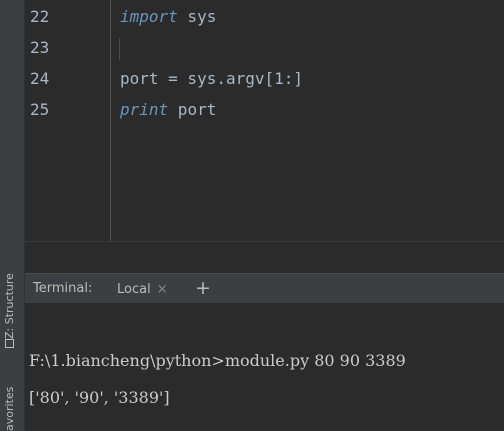 The image size is (504, 431). I want to click on terminal-toolbar: Terminal: Local × +, so click(264, 288).